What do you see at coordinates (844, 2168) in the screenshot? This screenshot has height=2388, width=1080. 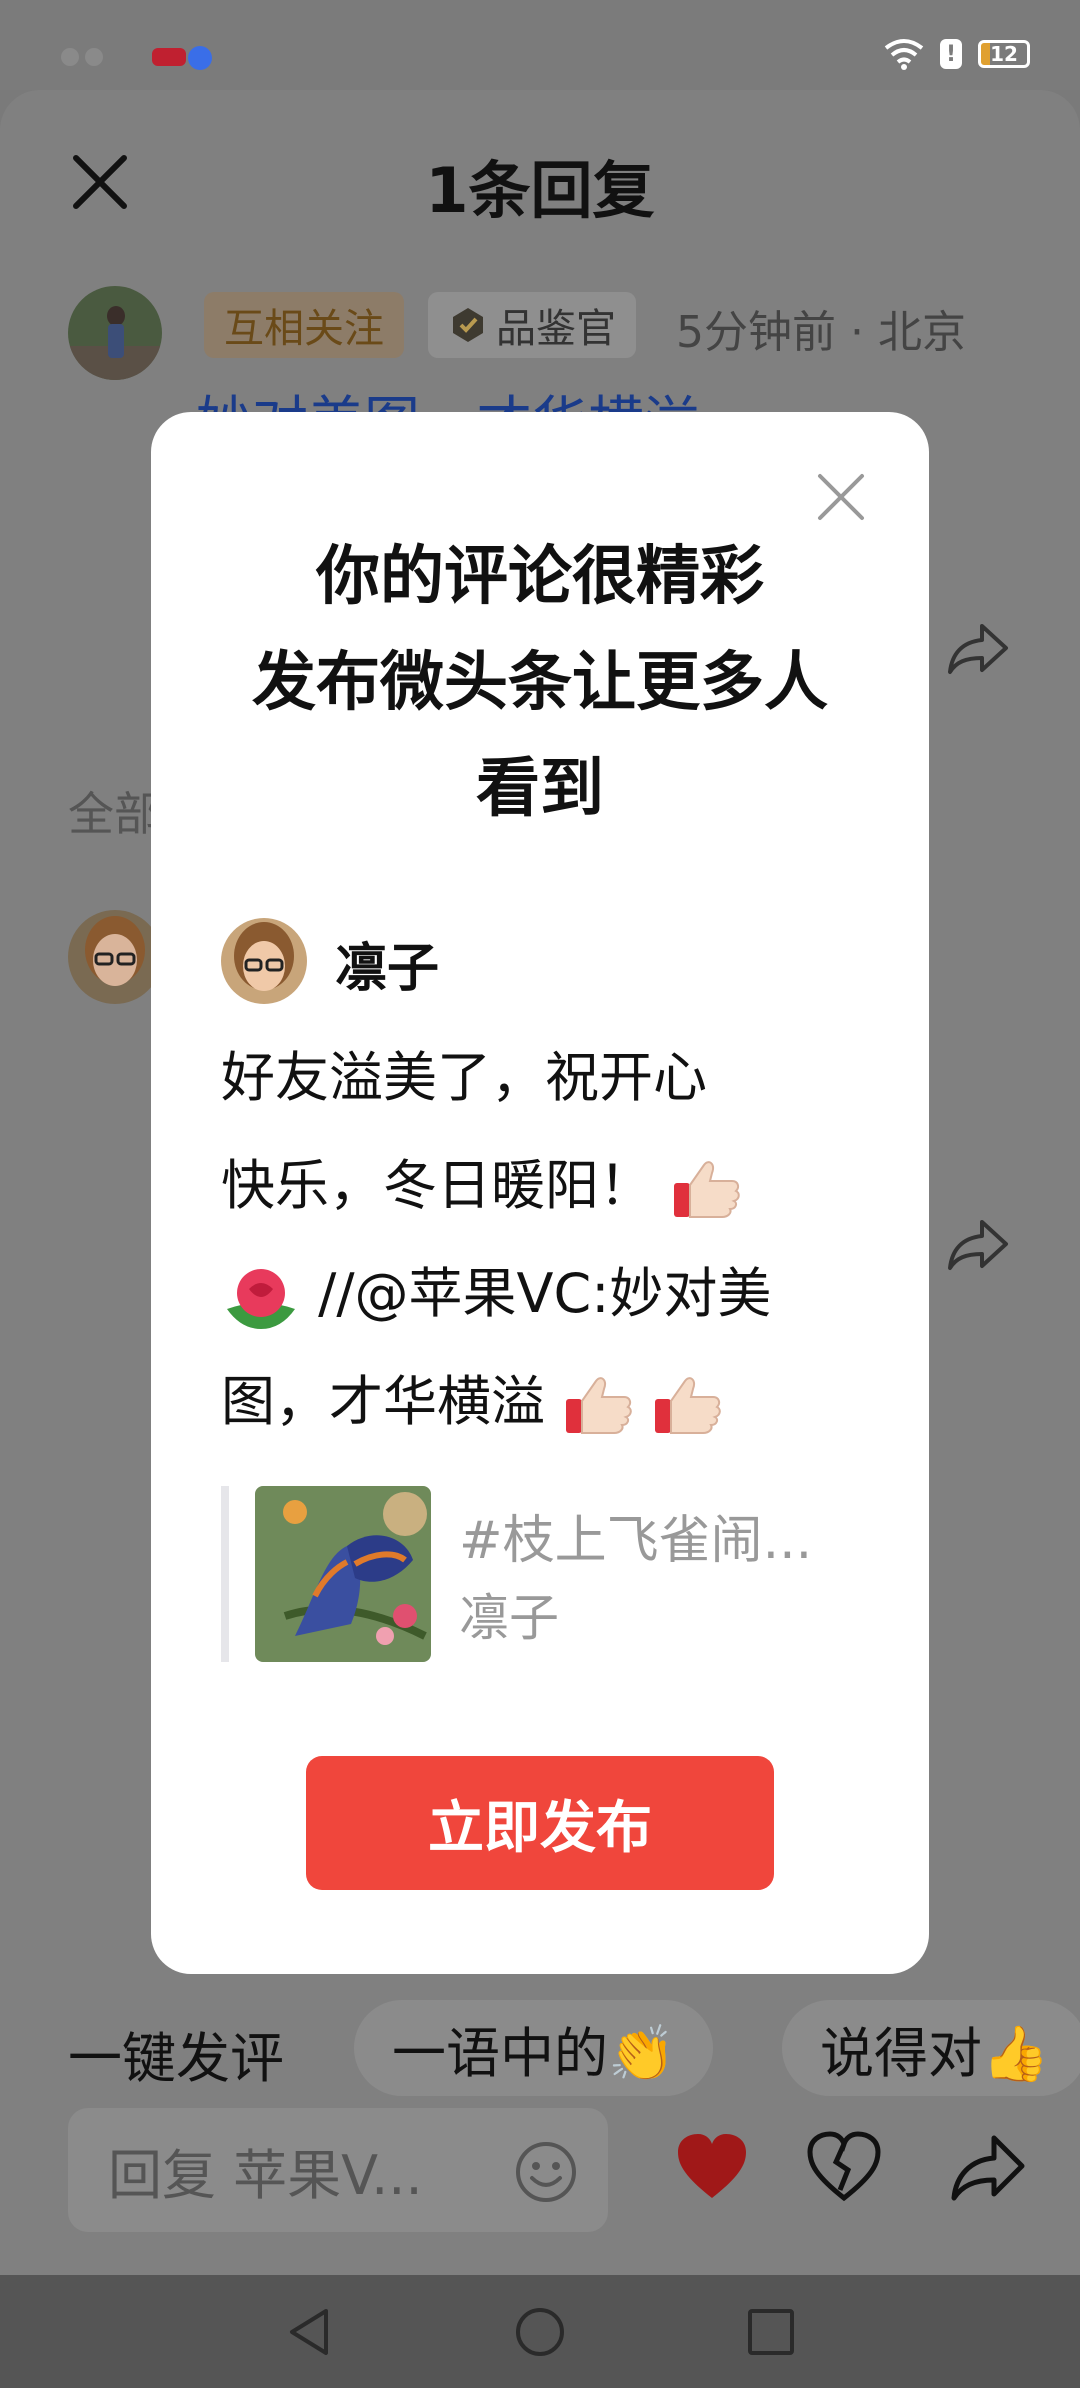 I see `broken-heart-icon` at bounding box center [844, 2168].